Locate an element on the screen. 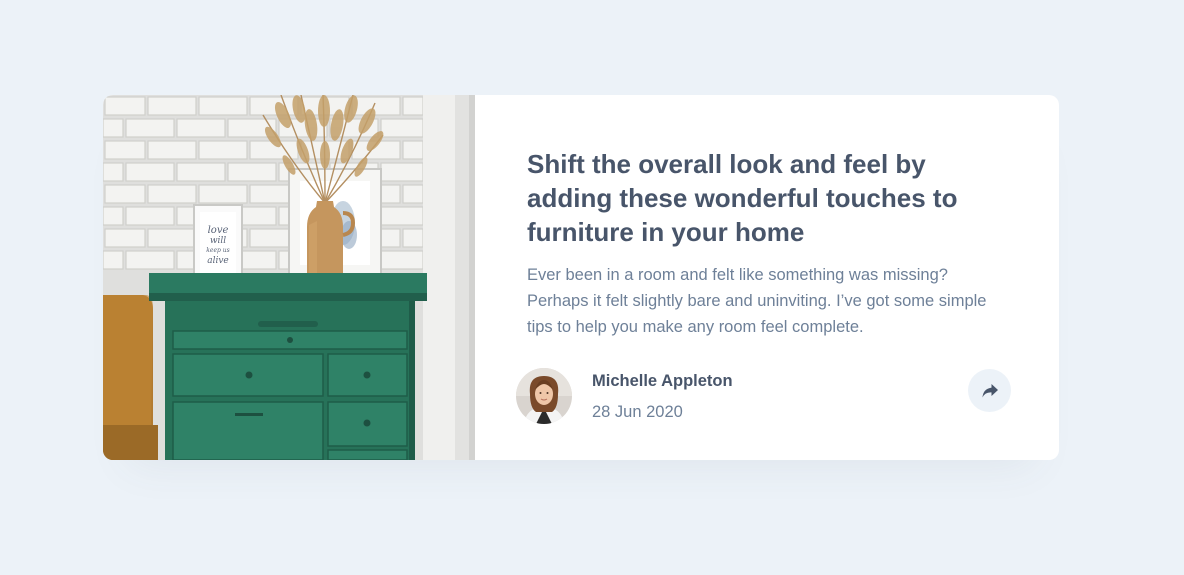 Image resolution: width=1184 pixels, height=575 pixels. publish-date: 28 Jun 2020 is located at coordinates (637, 411).